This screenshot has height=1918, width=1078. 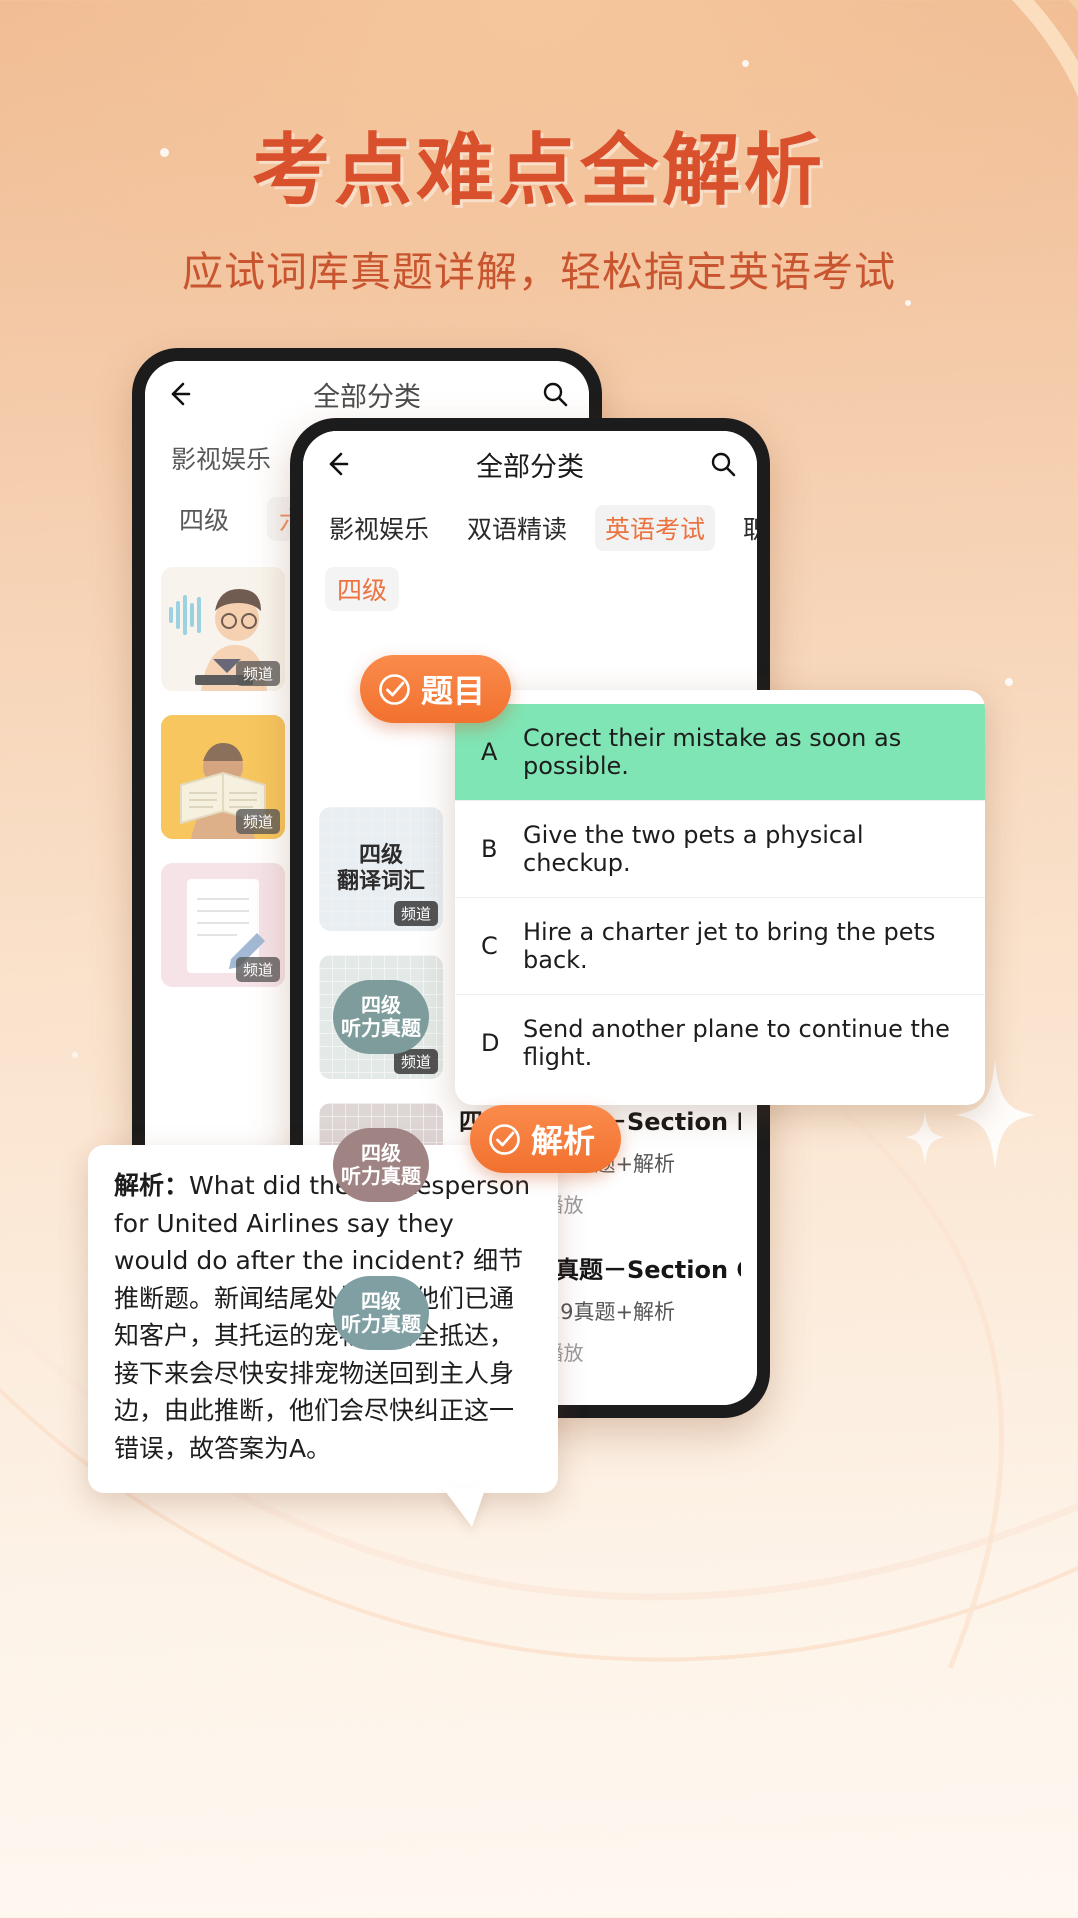 What do you see at coordinates (489, 752) in the screenshot?
I see `option-letter: A` at bounding box center [489, 752].